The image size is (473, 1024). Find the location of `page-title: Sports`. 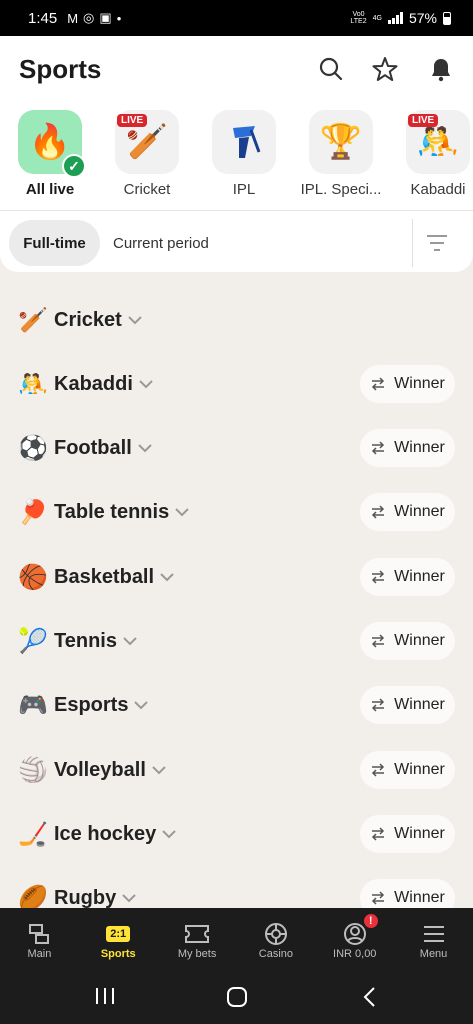

page-title: Sports is located at coordinates (60, 69).